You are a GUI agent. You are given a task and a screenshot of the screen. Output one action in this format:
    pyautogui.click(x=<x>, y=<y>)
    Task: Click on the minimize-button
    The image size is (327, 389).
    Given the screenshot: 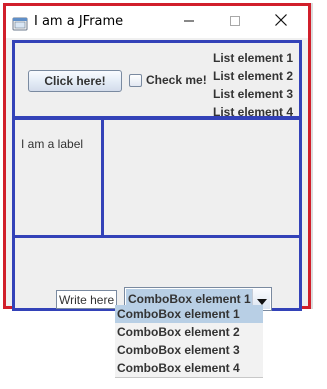 What is the action you would take?
    pyautogui.click(x=189, y=22)
    